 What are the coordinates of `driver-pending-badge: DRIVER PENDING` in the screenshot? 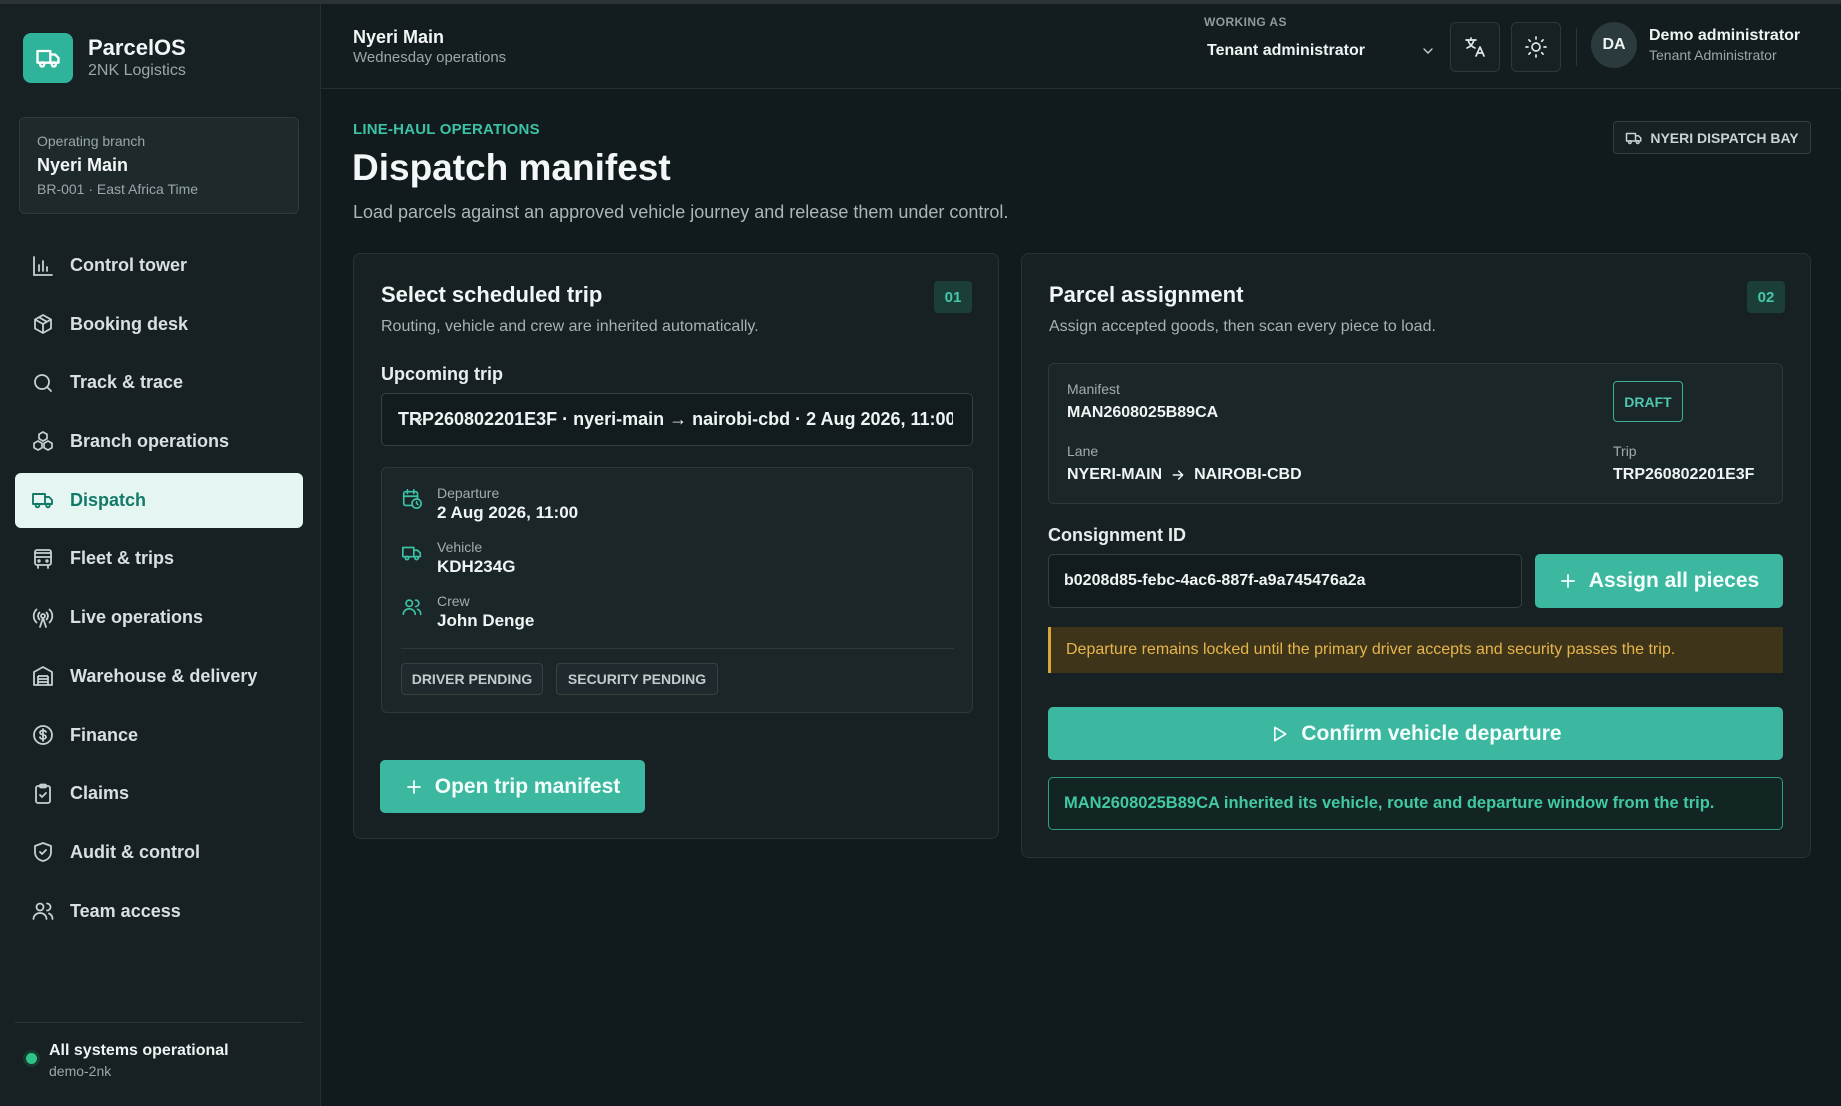 It's located at (472, 679).